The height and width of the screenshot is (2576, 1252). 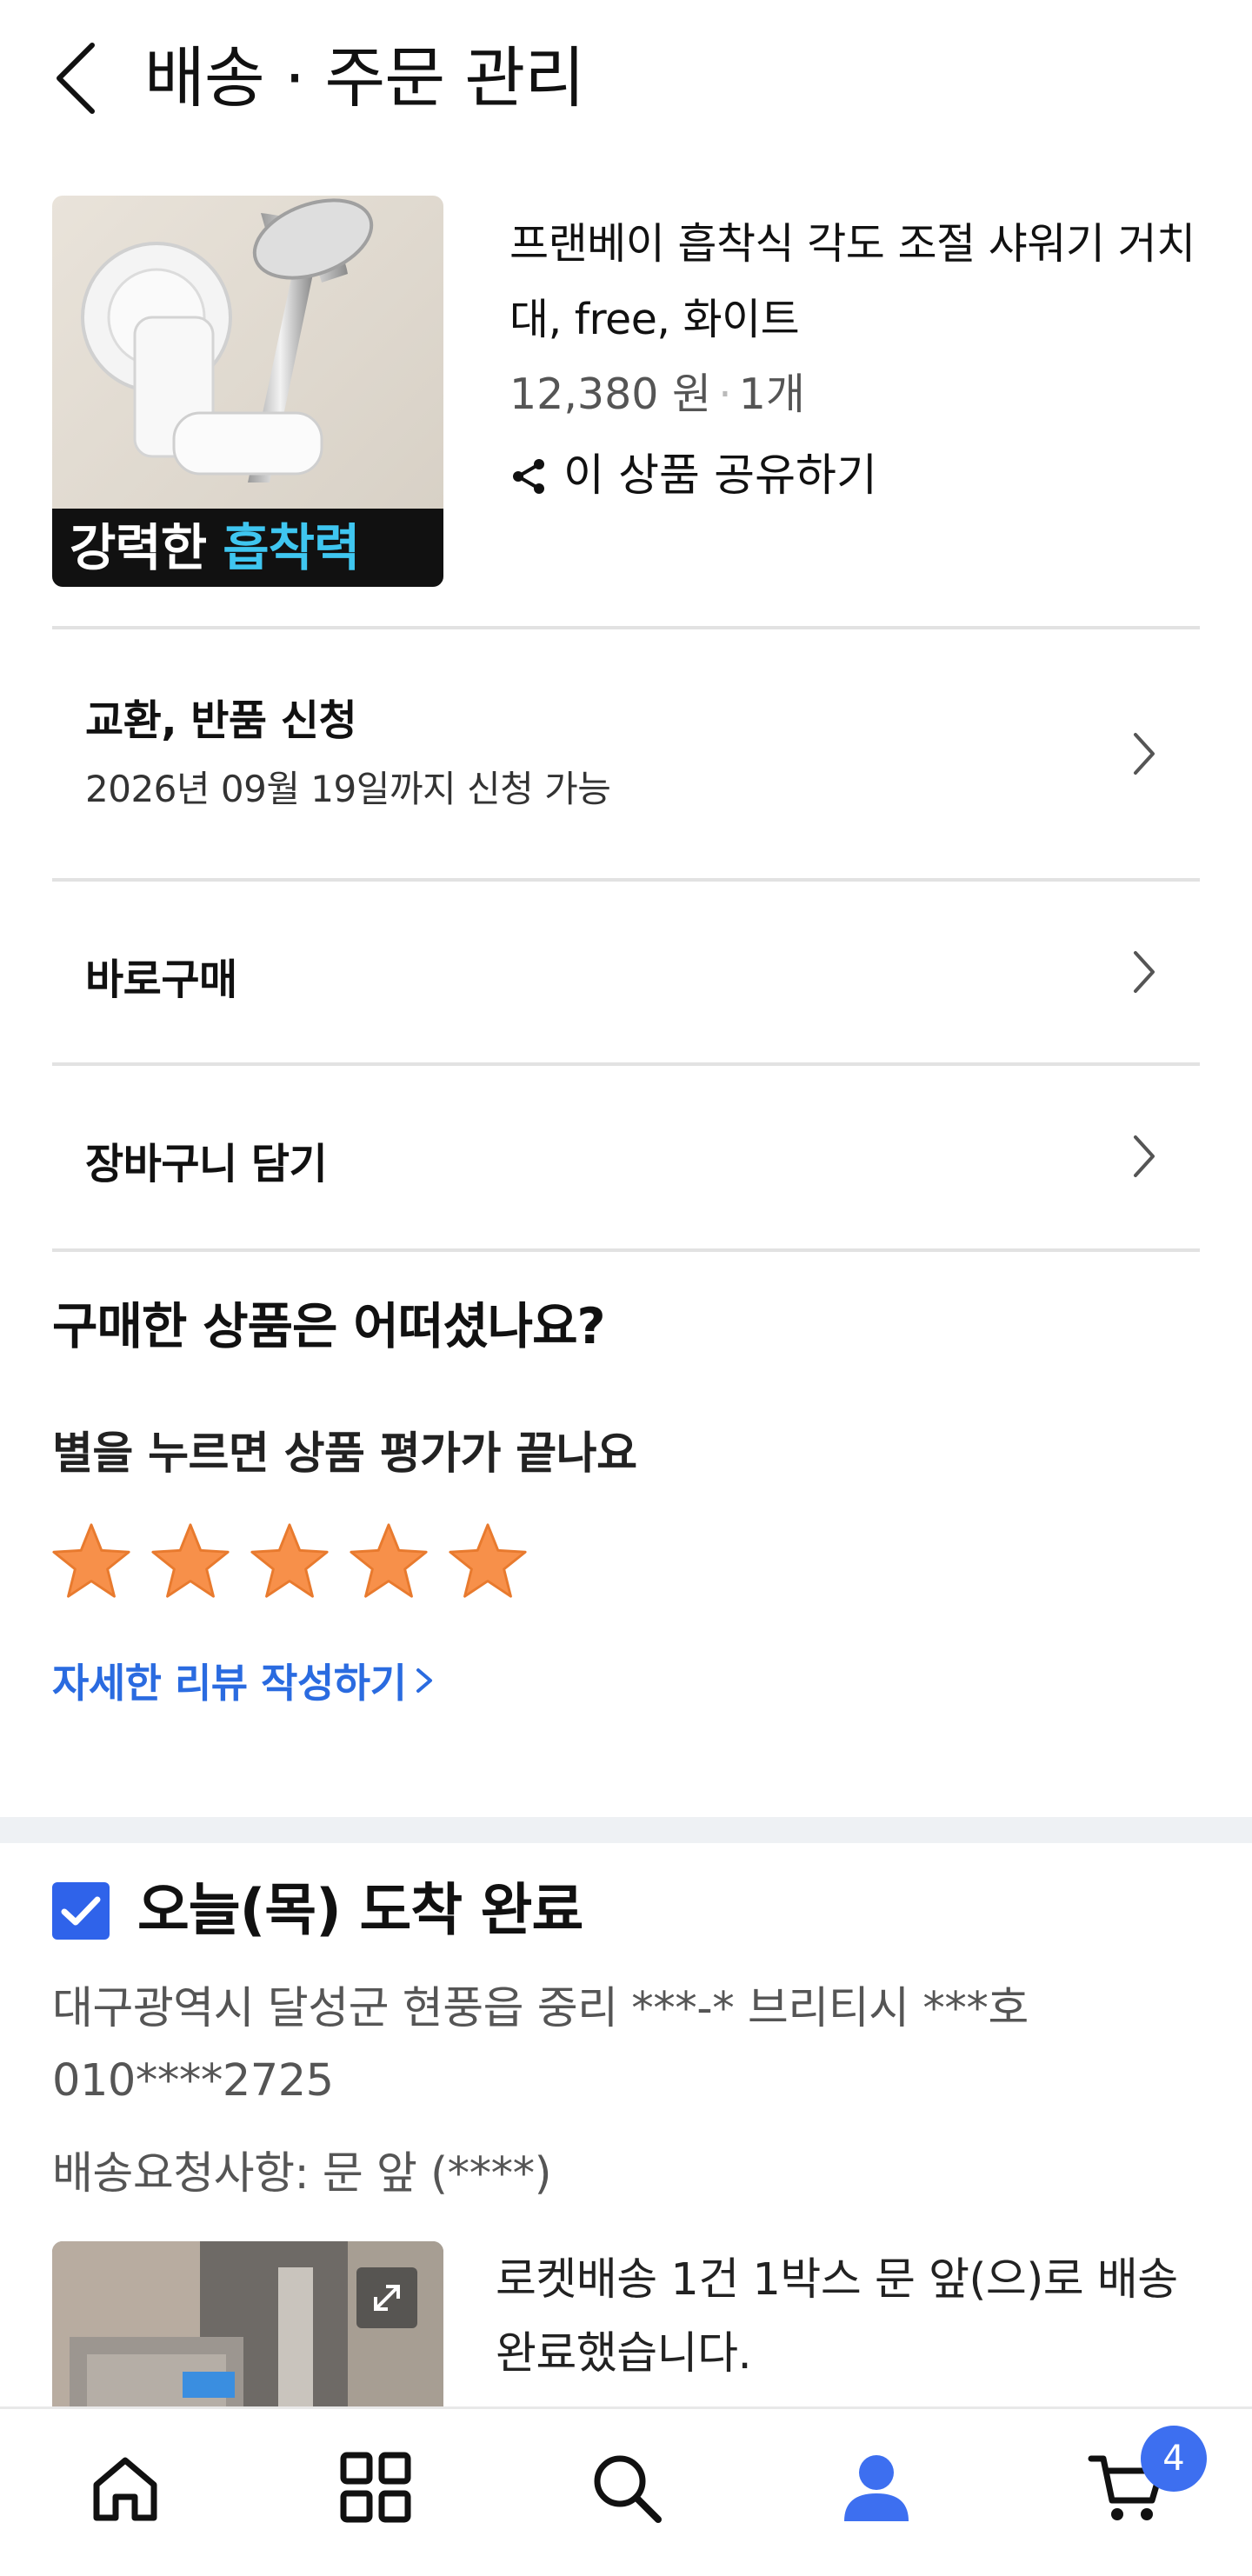 I want to click on image-caption-white: 강력한, so click(x=139, y=547).